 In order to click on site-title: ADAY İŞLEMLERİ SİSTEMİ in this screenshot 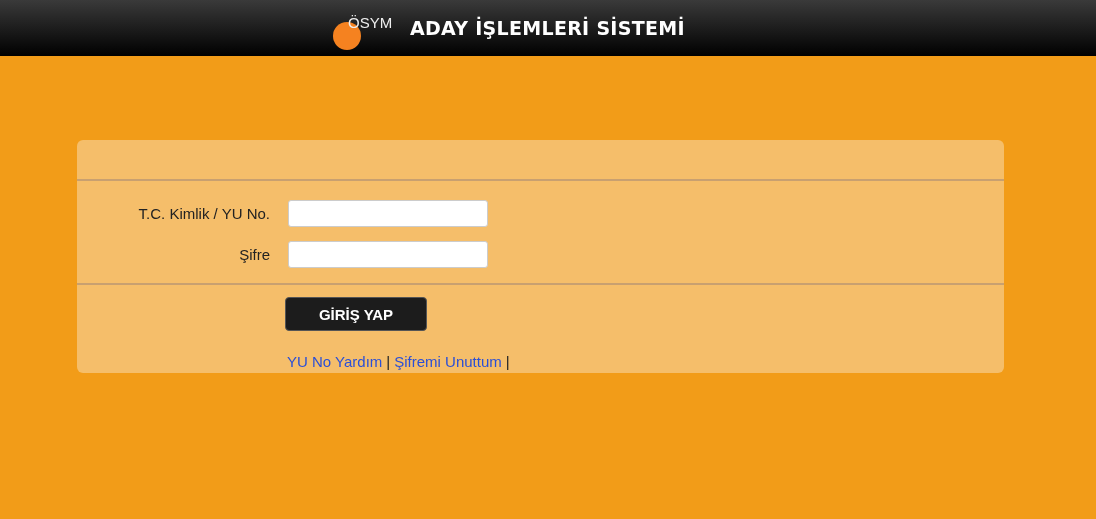, I will do `click(547, 28)`.